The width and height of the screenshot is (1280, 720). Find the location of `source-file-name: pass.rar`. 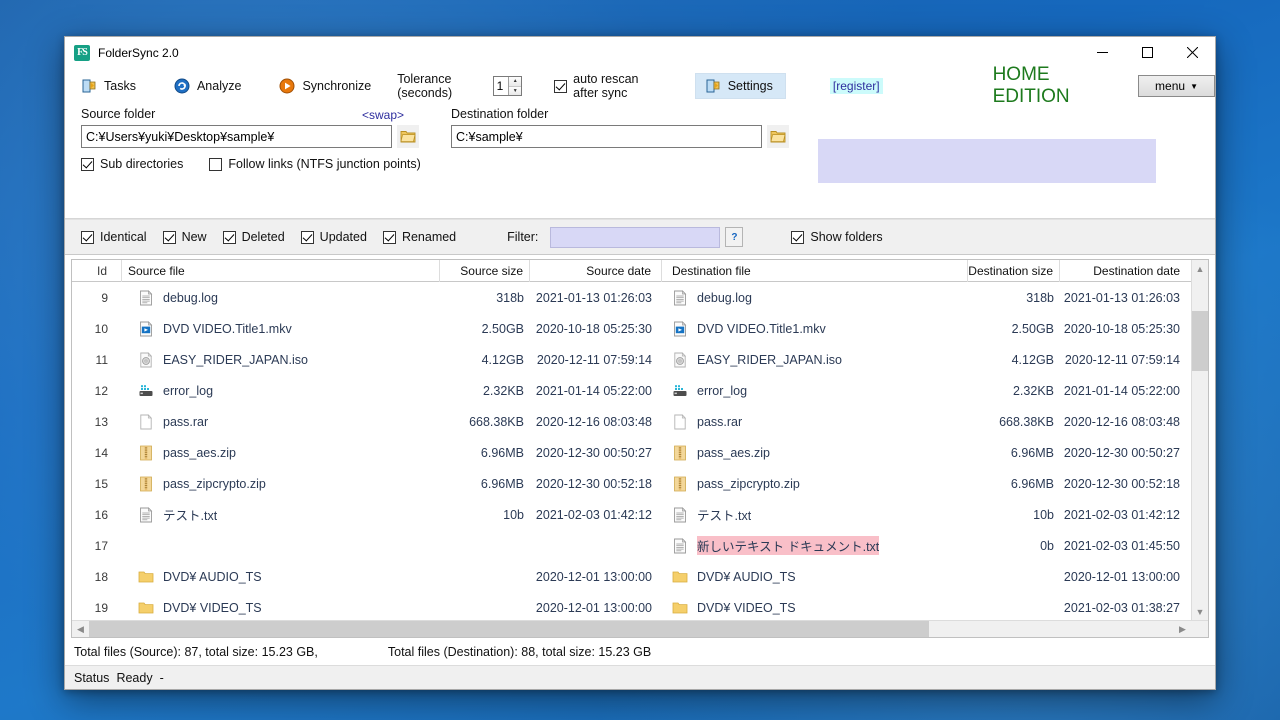

source-file-name: pass.rar is located at coordinates (186, 421).